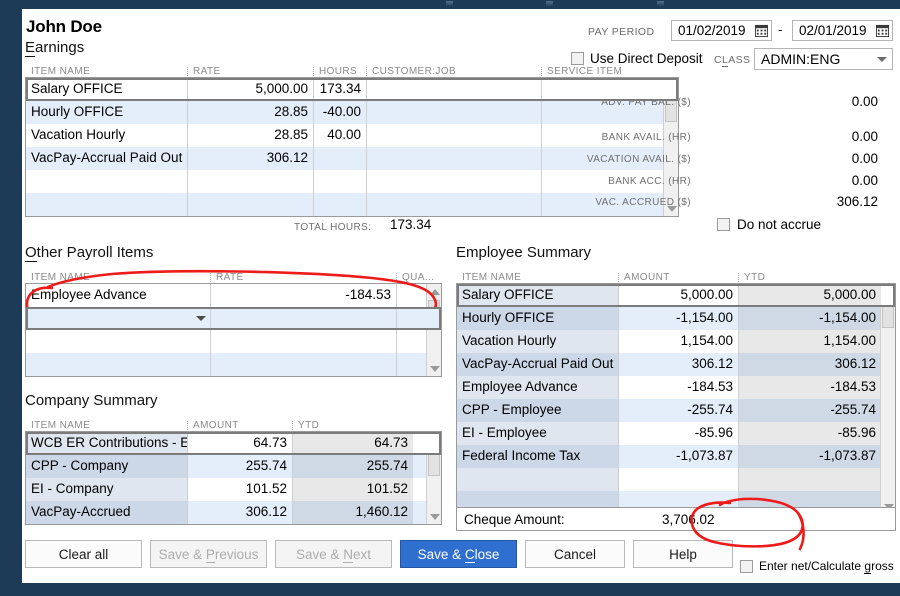 The width and height of the screenshot is (900, 596). What do you see at coordinates (679, 295) in the screenshot?
I see `cell-amount: 5,000.00` at bounding box center [679, 295].